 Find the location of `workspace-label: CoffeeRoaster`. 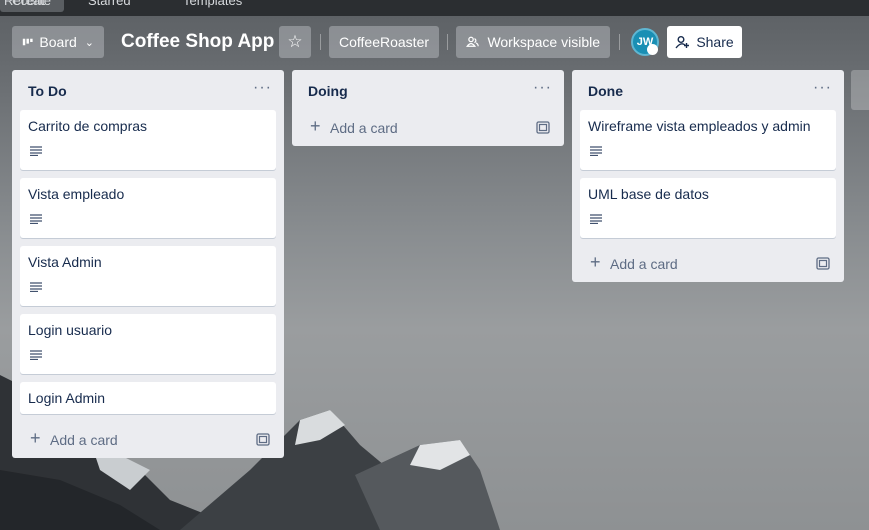

workspace-label: CoffeeRoaster is located at coordinates (384, 42).